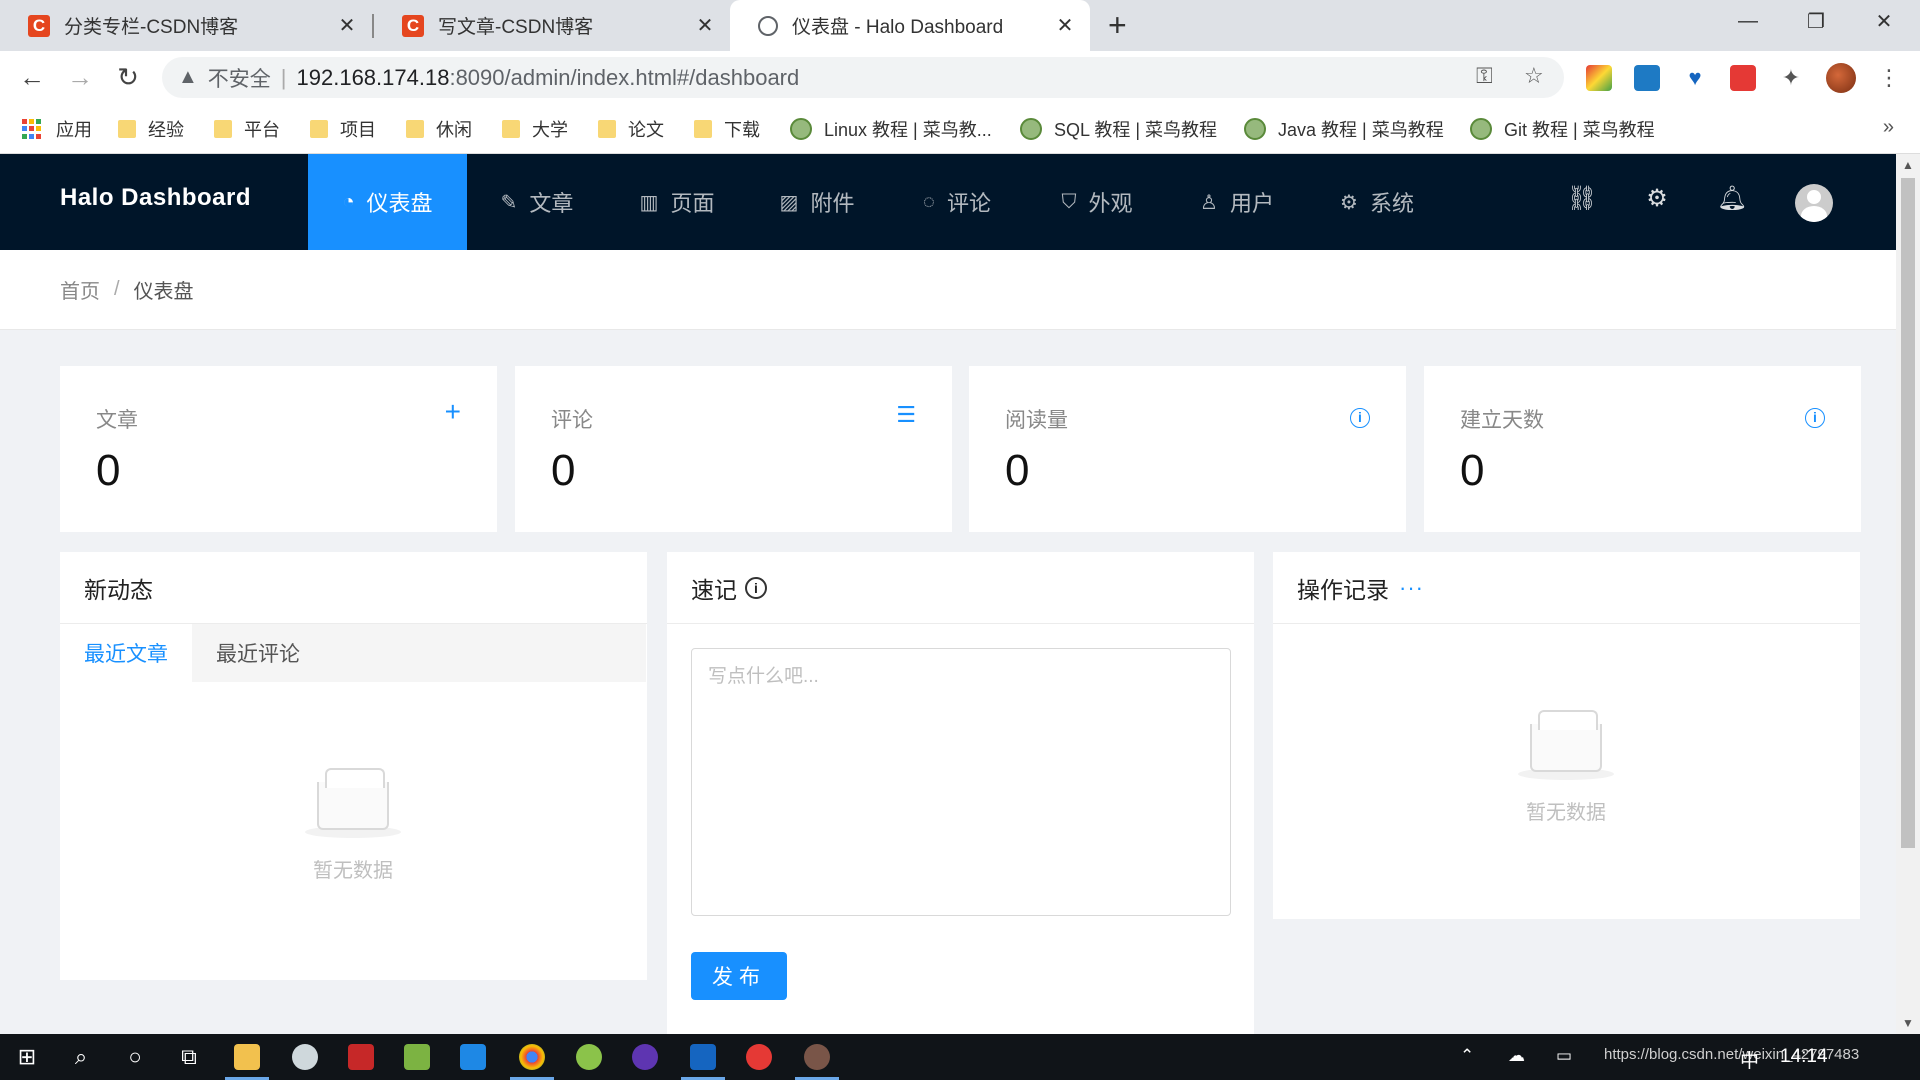  Describe the element at coordinates (1908, 1023) in the screenshot. I see `scroll-down-icon: ▼` at that location.